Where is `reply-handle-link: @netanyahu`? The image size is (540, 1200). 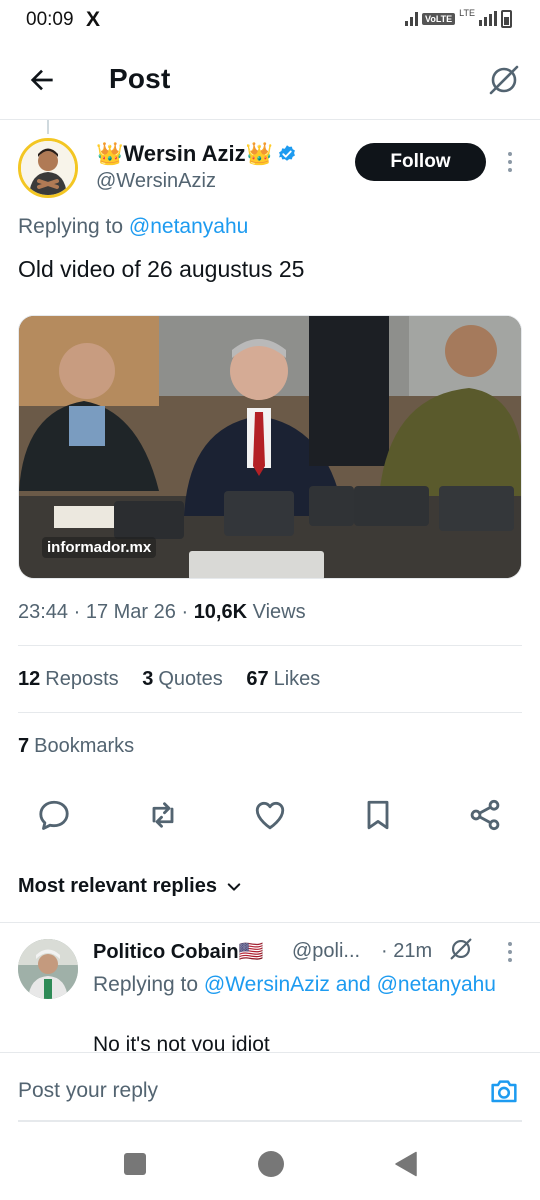
reply-handle-link: @netanyahu is located at coordinates (436, 984).